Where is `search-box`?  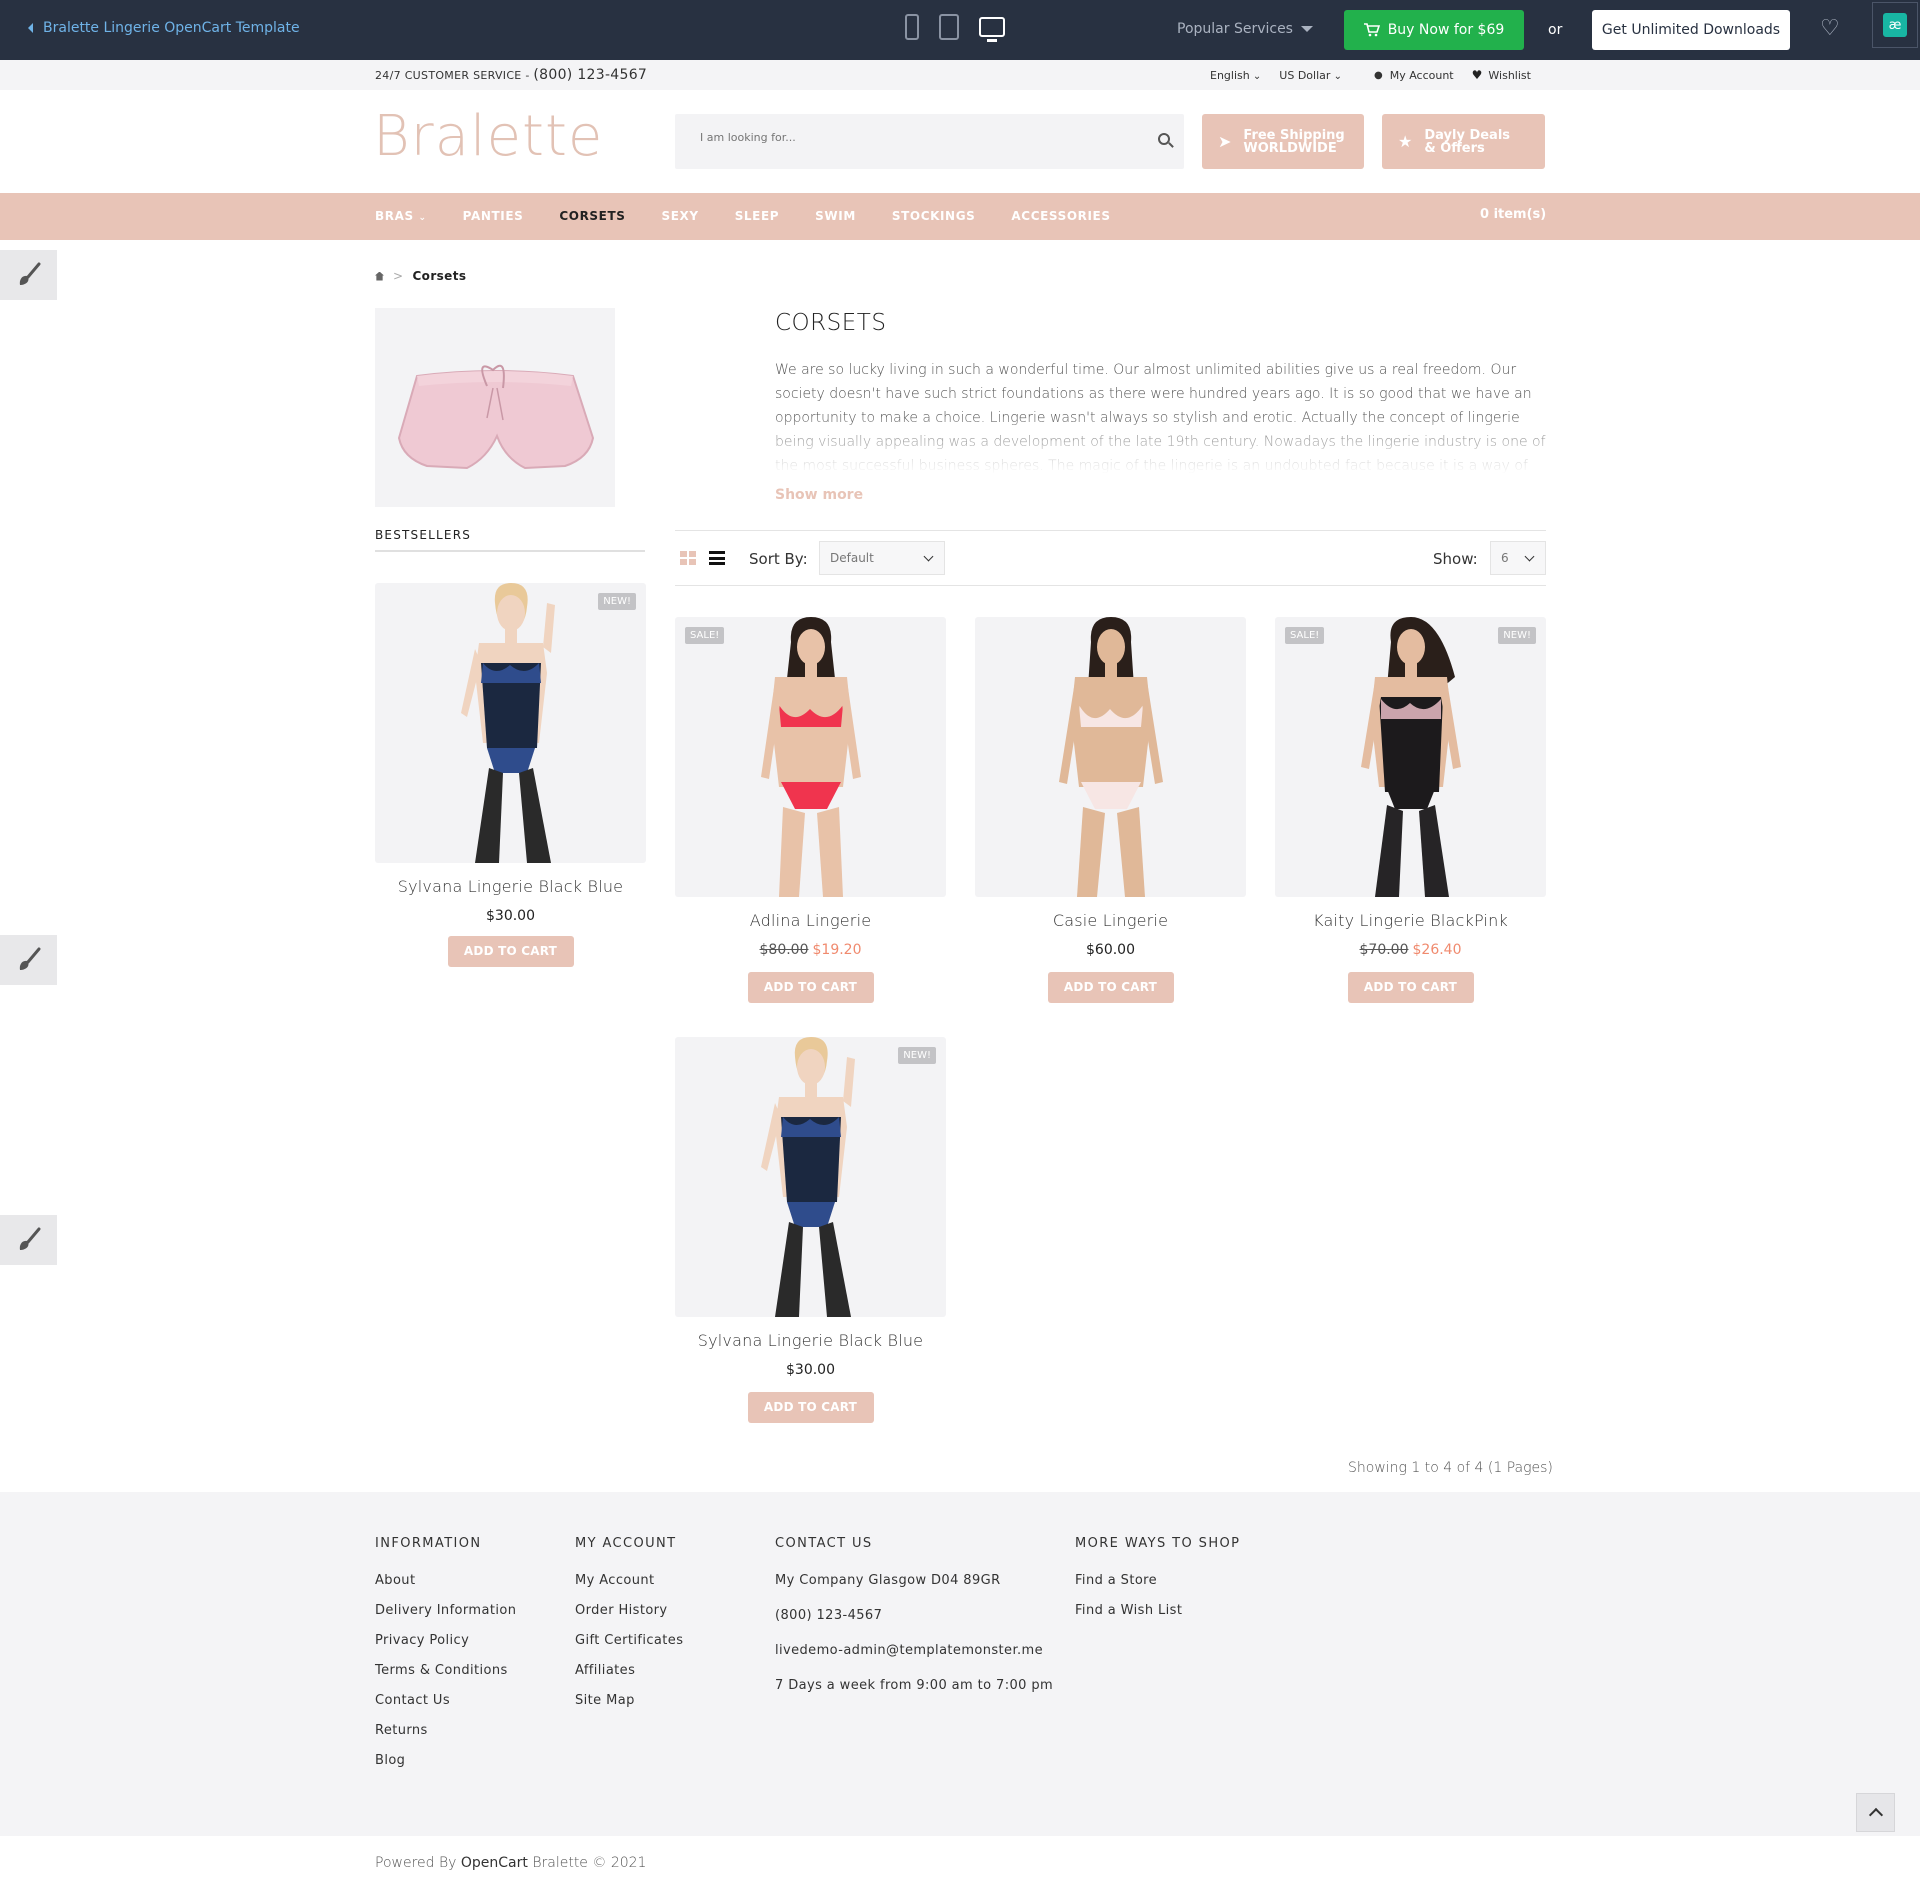
search-box is located at coordinates (929, 141).